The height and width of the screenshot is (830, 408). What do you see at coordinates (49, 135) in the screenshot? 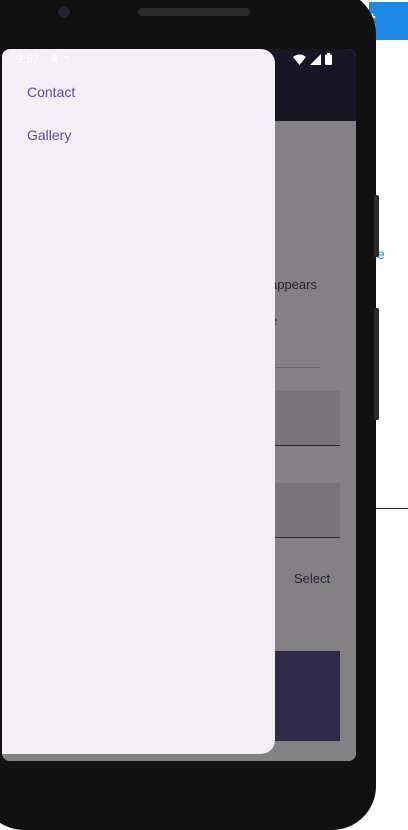
I see `drawer-item-gallery: Gallery` at bounding box center [49, 135].